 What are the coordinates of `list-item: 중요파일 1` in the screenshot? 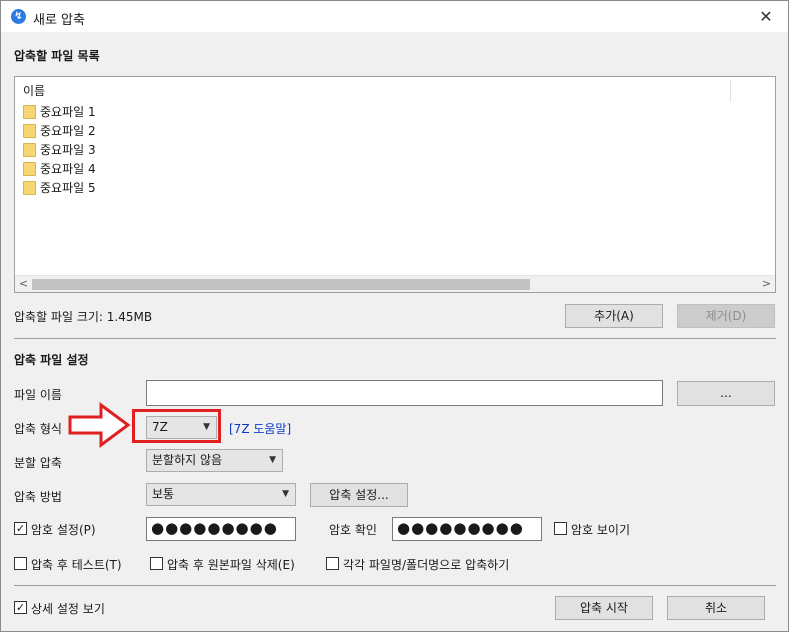 It's located at (59, 111).